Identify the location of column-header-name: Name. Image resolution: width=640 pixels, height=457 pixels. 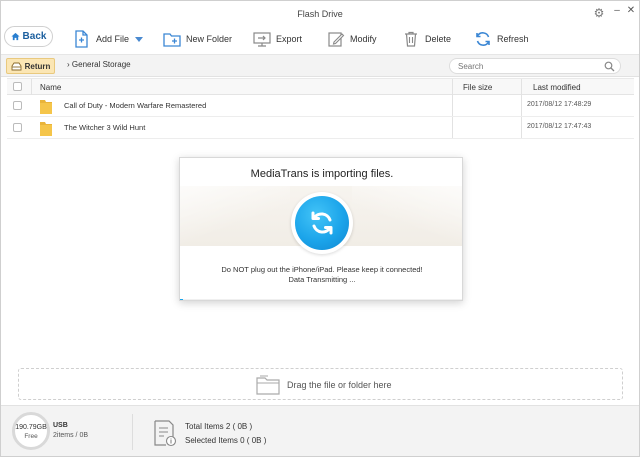
(50, 87).